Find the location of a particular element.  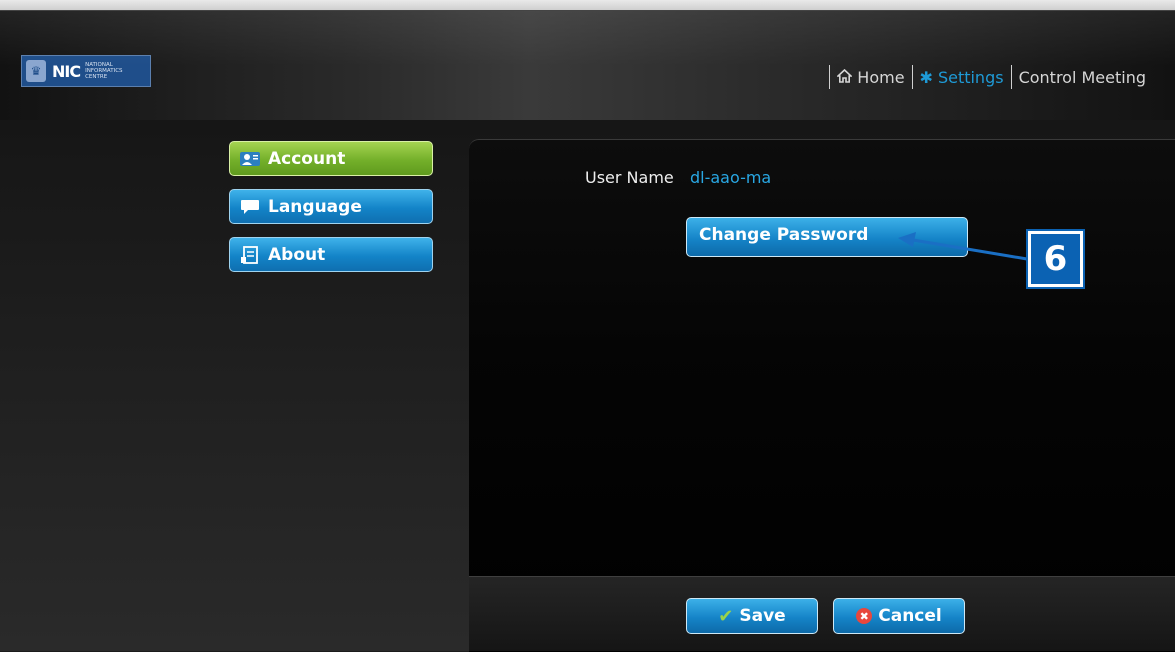

cancel-label: Cancel is located at coordinates (910, 616).